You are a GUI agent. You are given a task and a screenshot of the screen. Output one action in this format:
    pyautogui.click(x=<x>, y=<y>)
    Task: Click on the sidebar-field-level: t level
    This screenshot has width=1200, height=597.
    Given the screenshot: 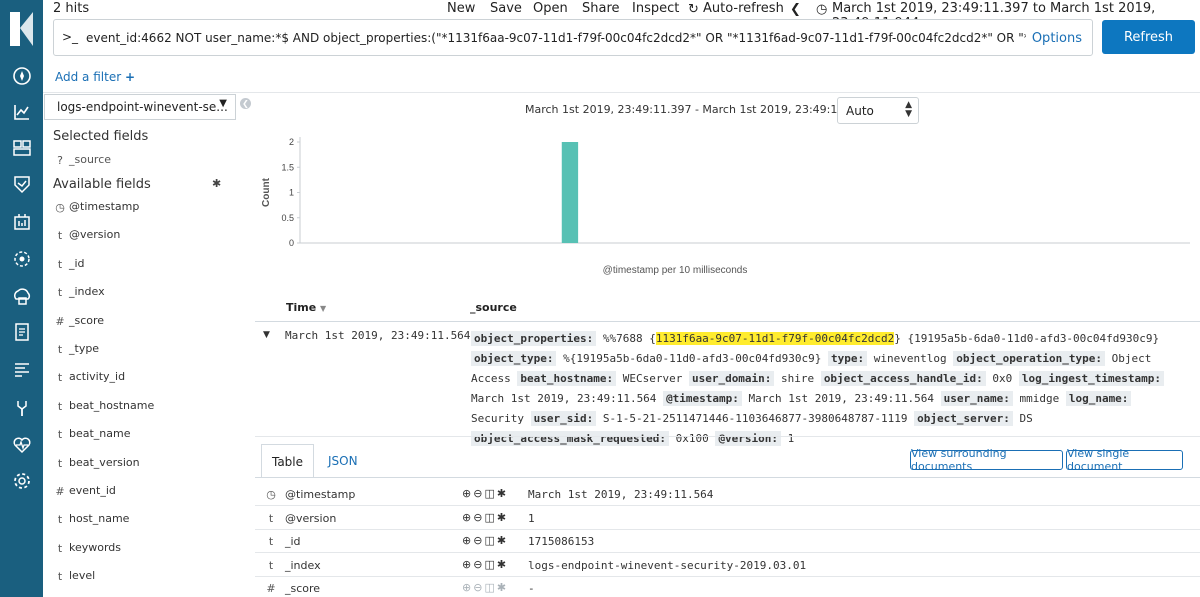 What is the action you would take?
    pyautogui.click(x=140, y=577)
    